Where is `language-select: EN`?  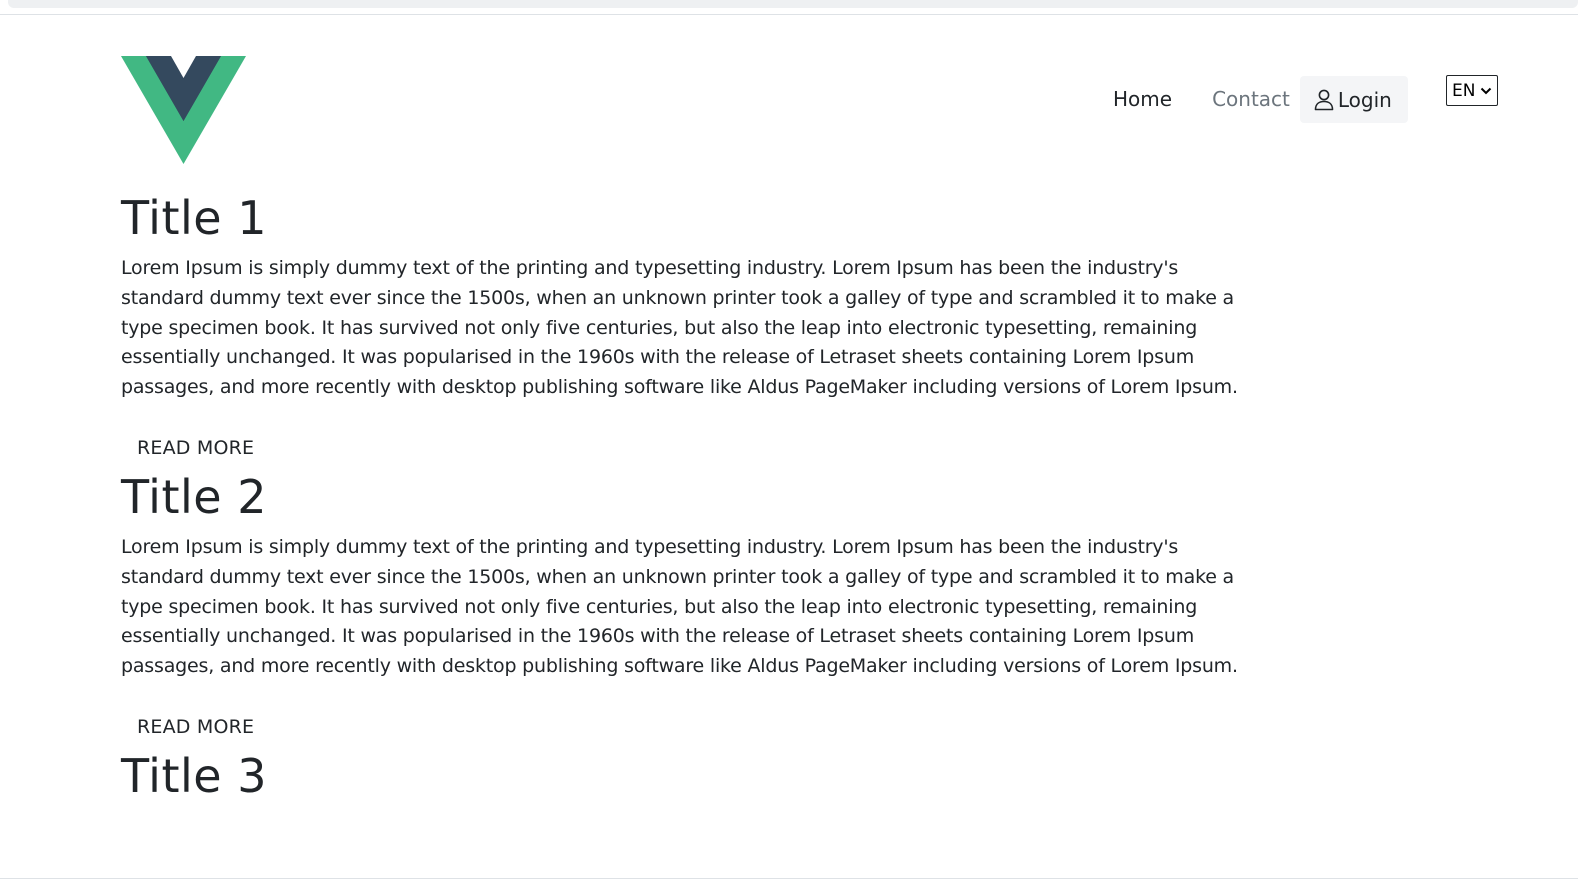
language-select: EN is located at coordinates (1472, 90).